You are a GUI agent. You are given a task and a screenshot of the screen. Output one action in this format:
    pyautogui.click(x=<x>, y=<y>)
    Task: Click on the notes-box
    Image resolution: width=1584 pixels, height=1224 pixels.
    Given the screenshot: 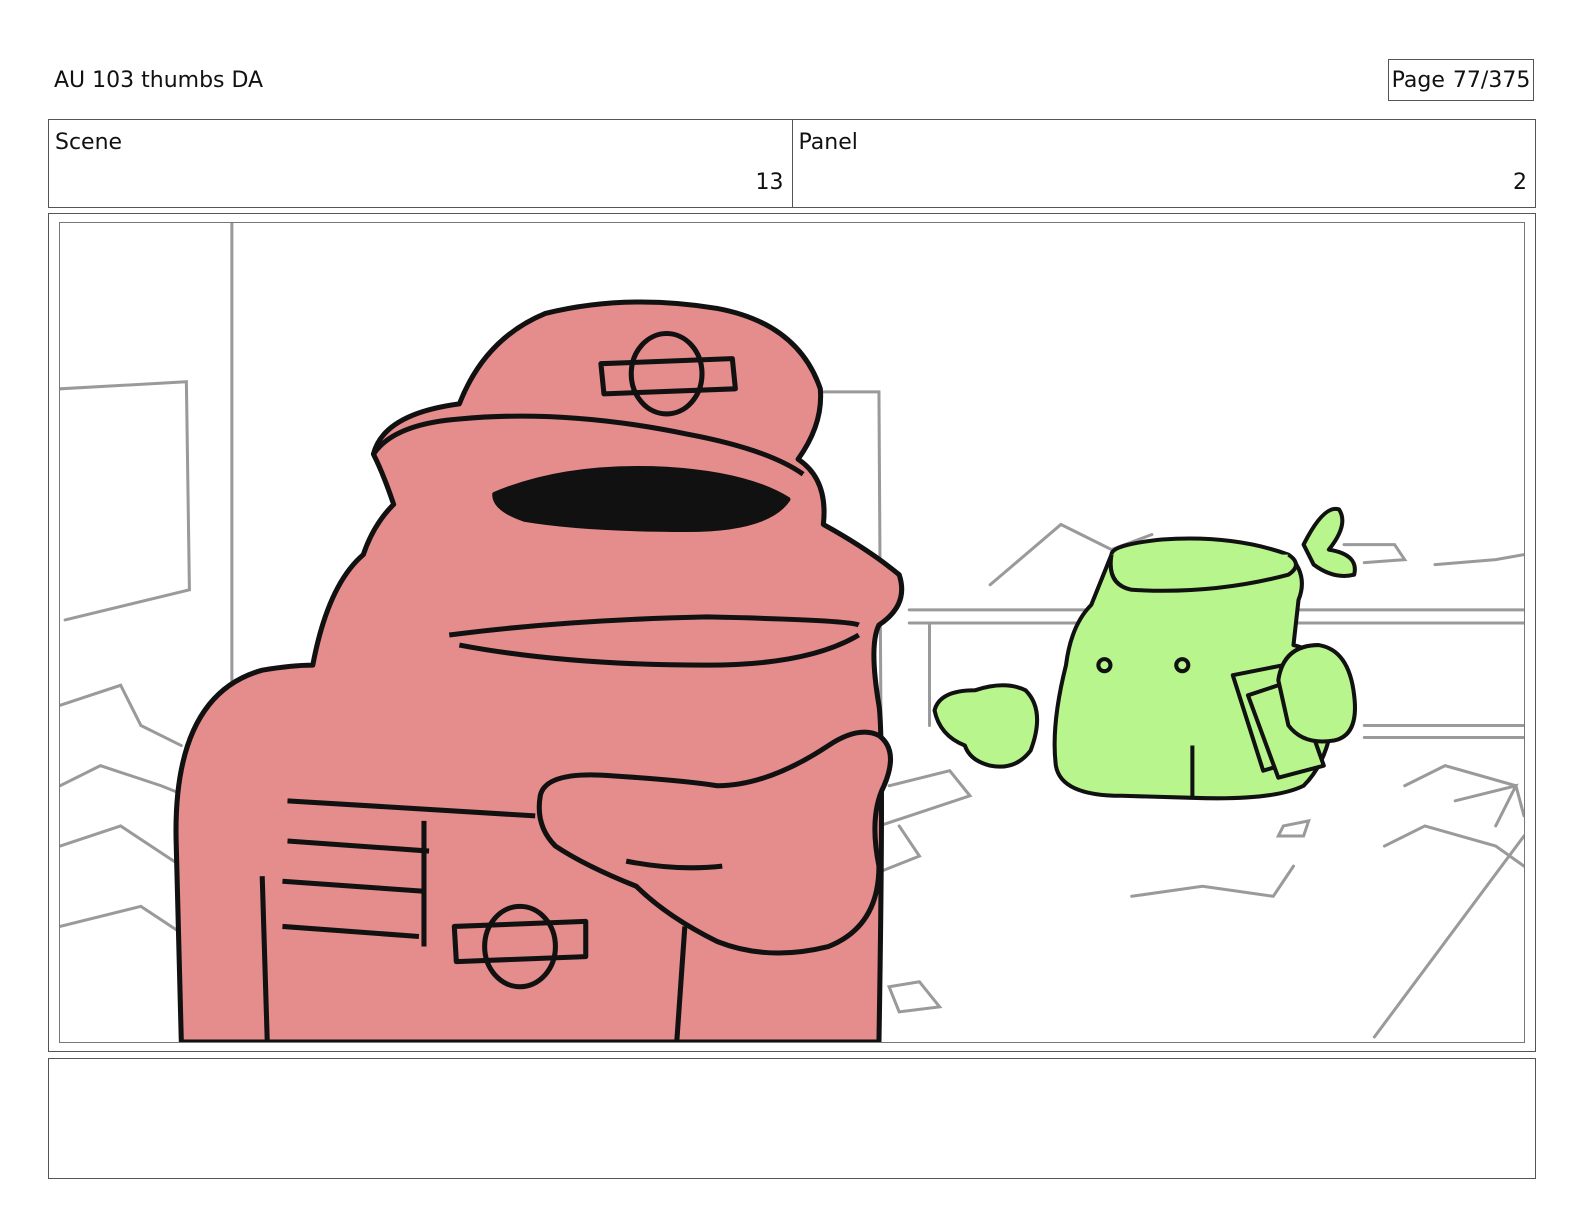 What is the action you would take?
    pyautogui.click(x=792, y=1118)
    